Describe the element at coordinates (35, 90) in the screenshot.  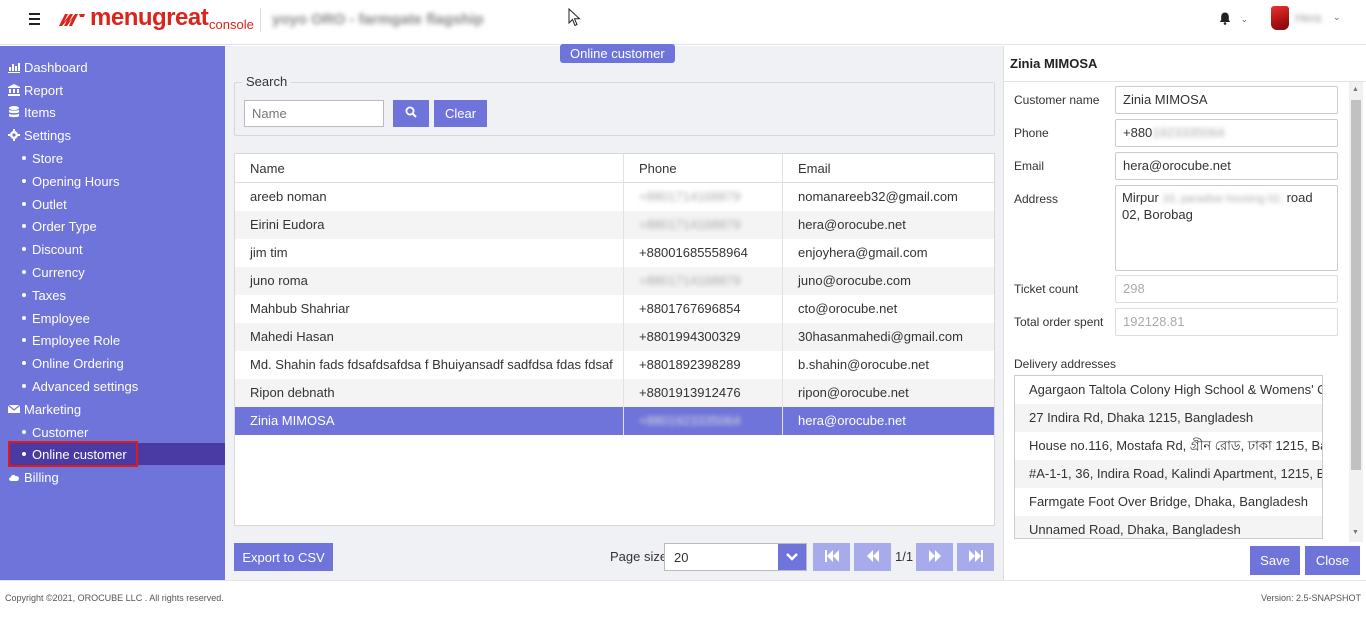
I see `sidebar-item-report: Report` at that location.